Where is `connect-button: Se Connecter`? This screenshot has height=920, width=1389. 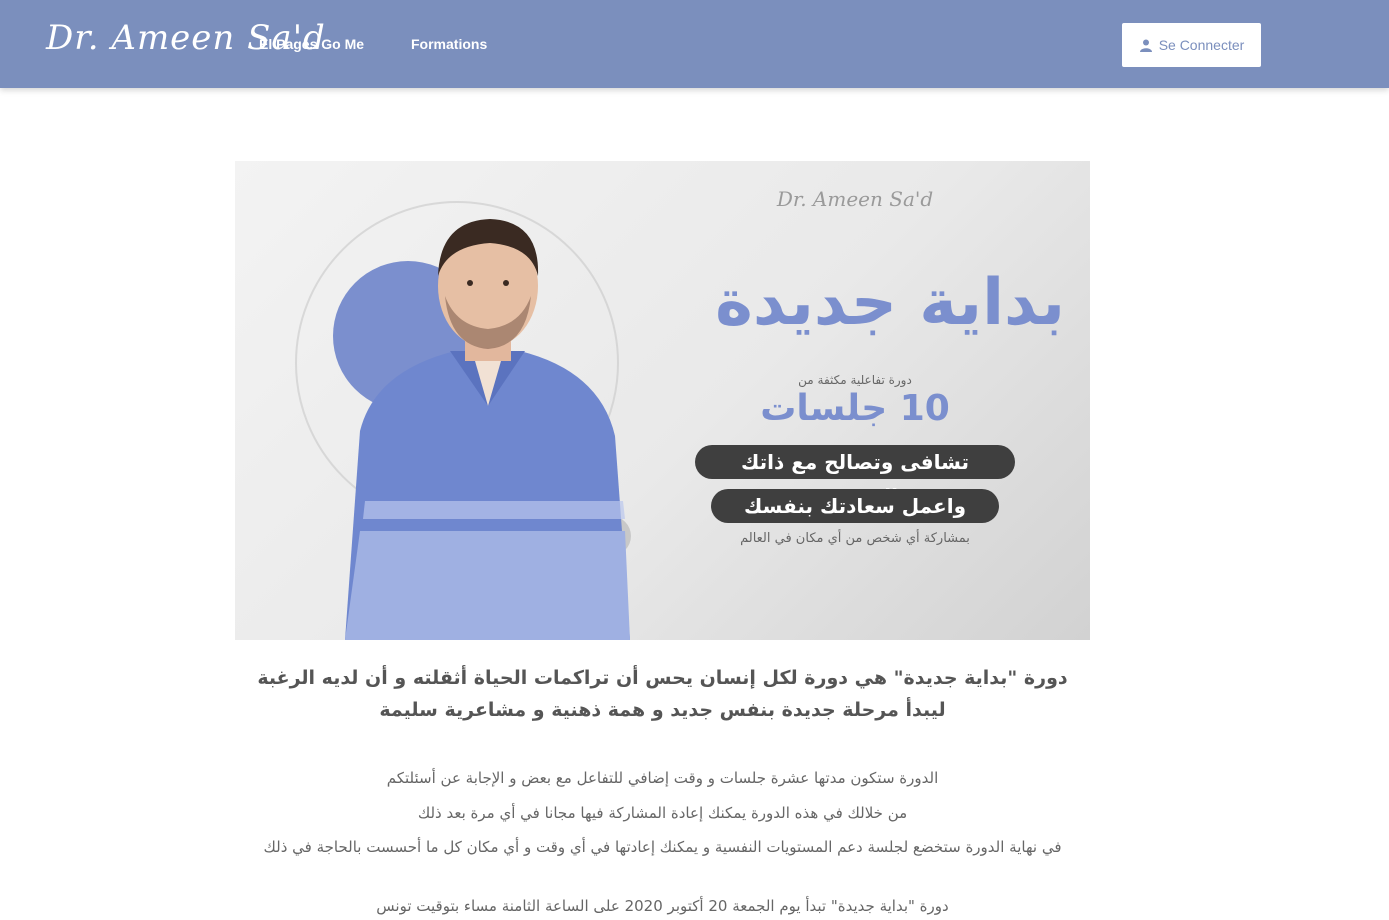 connect-button: Se Connecter is located at coordinates (1191, 45).